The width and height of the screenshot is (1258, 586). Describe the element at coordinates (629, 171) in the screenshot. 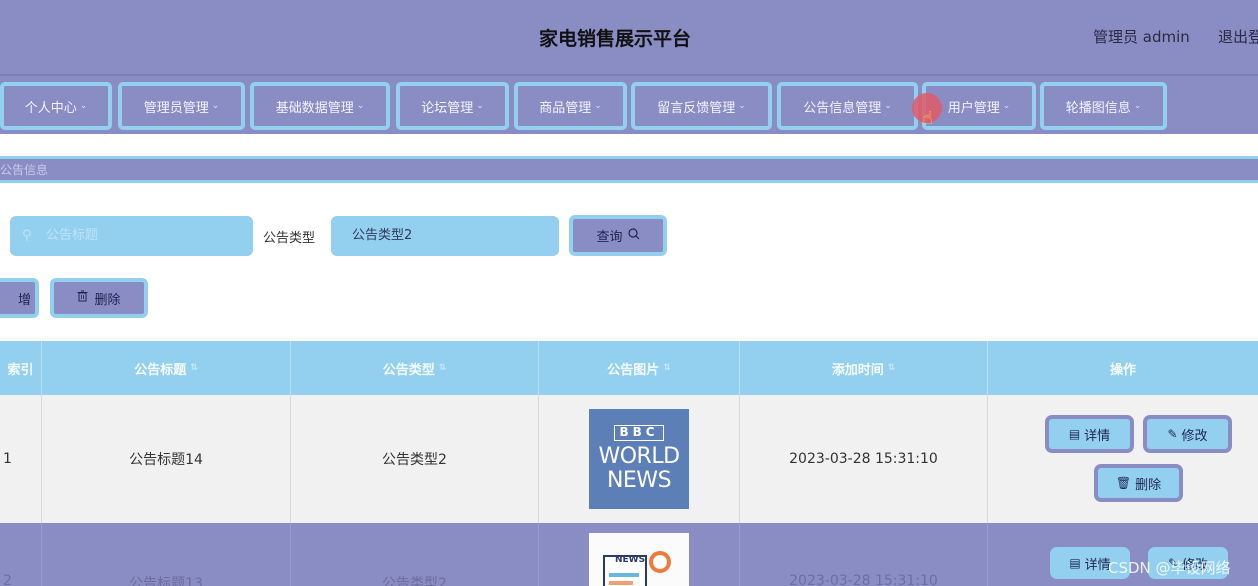

I see `breadcrumb: 公告信息` at that location.